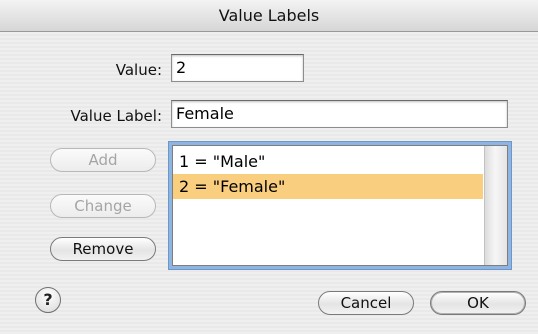 The image size is (538, 334). What do you see at coordinates (138, 70) in the screenshot?
I see `value-label: Value:` at bounding box center [138, 70].